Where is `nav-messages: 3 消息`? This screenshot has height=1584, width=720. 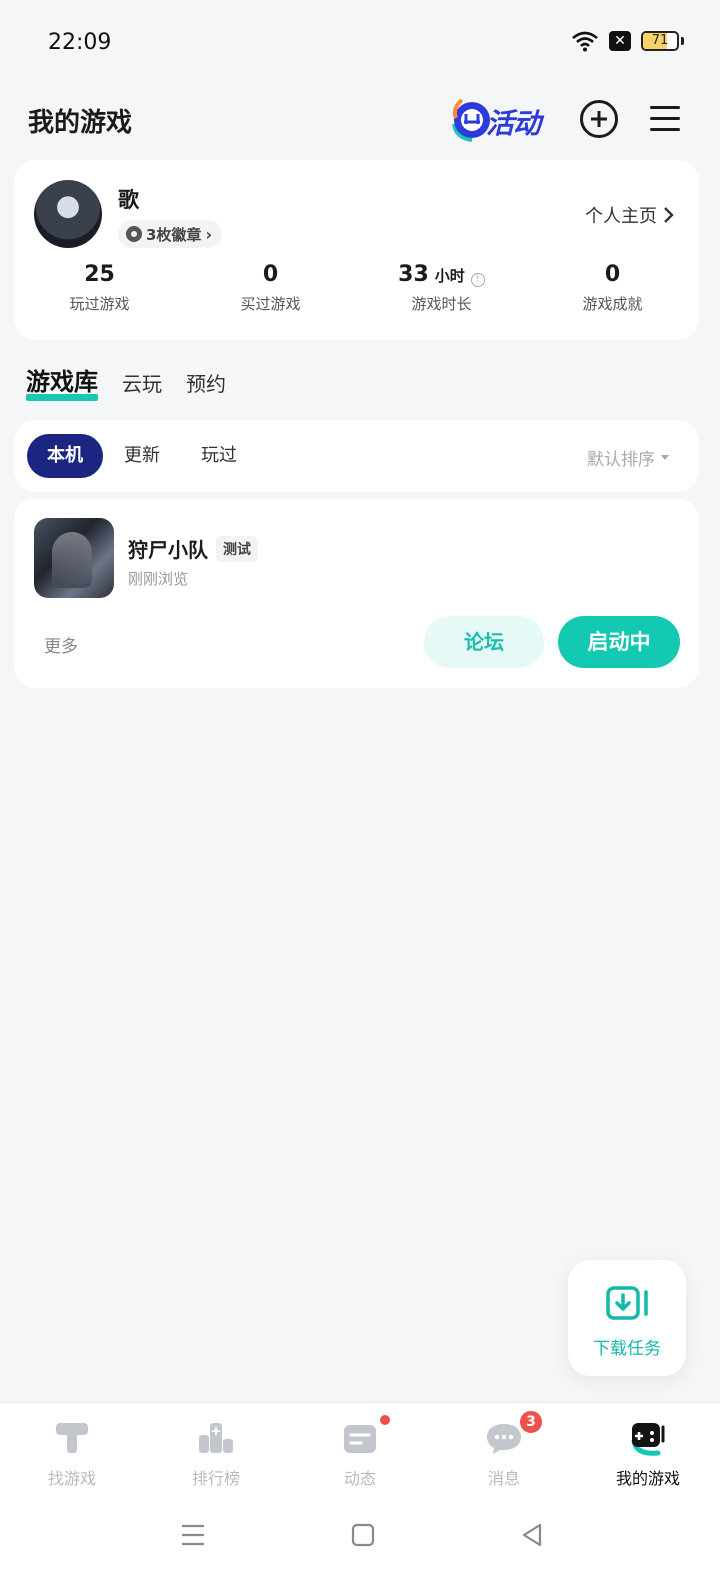 nav-messages: 3 消息 is located at coordinates (504, 1451).